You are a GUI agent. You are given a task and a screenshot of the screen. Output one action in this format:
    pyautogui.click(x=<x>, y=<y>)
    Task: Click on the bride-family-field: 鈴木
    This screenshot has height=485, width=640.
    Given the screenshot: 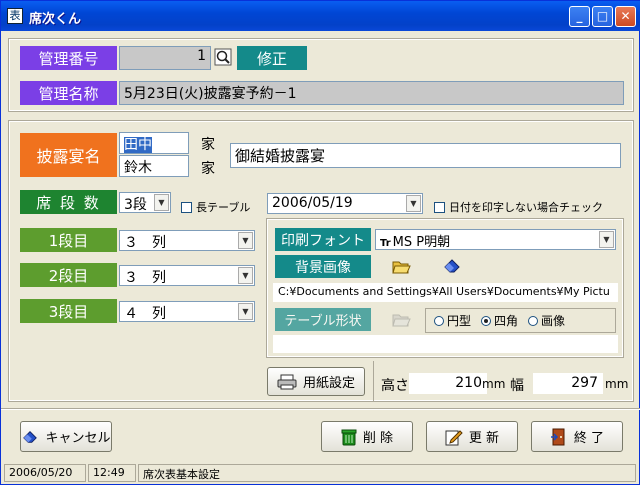 What is the action you would take?
    pyautogui.click(x=154, y=166)
    